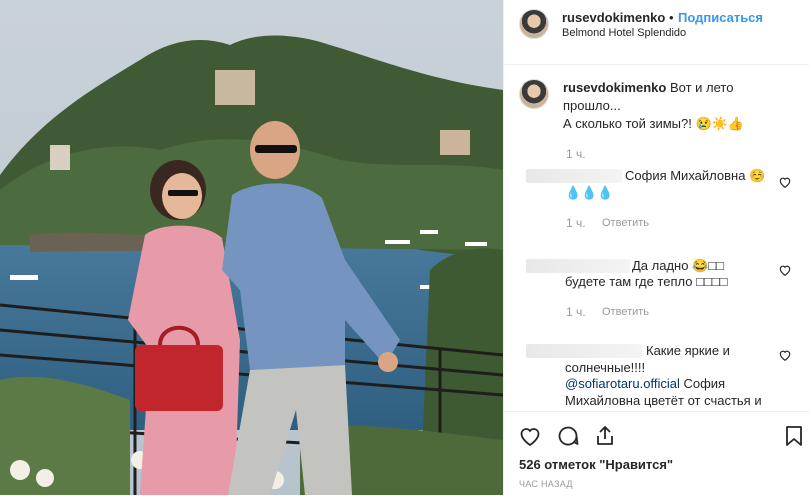  I want to click on share-icon, so click(605, 436).